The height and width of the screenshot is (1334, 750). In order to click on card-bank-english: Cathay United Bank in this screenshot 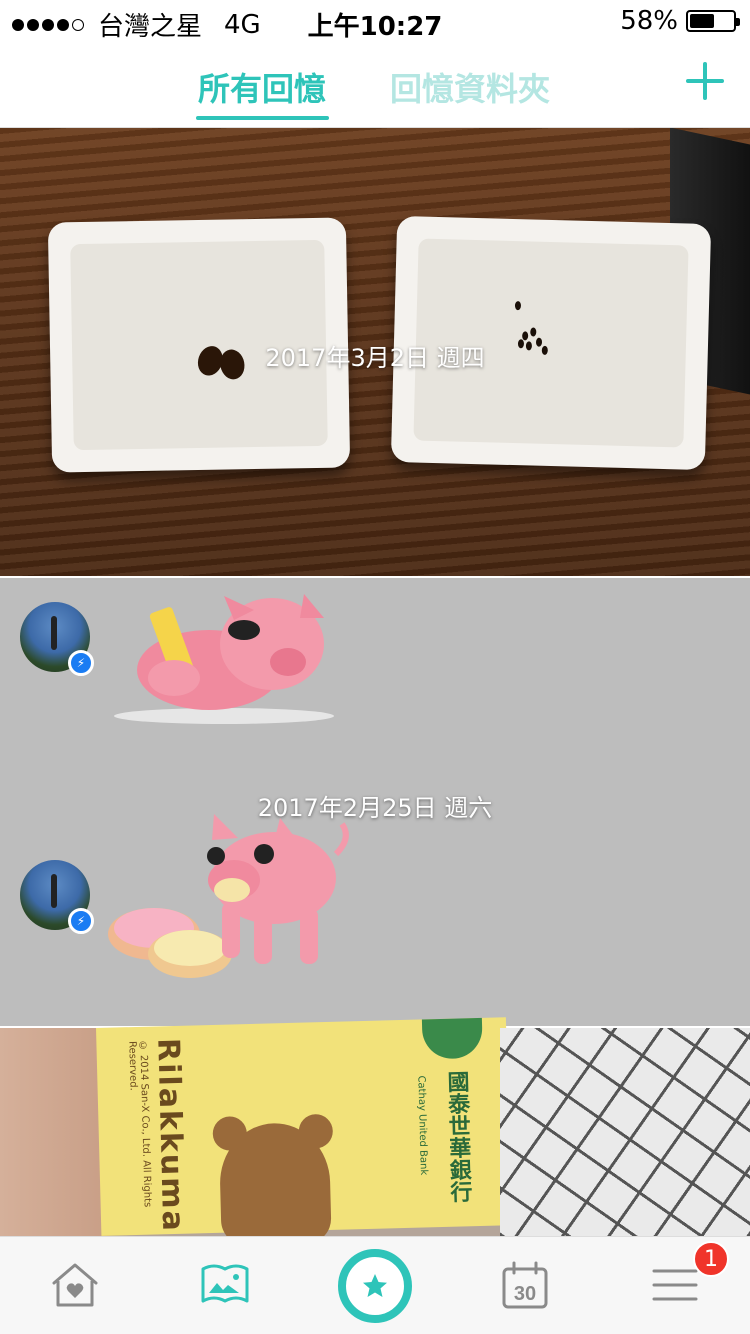, I will do `click(422, 1125)`.